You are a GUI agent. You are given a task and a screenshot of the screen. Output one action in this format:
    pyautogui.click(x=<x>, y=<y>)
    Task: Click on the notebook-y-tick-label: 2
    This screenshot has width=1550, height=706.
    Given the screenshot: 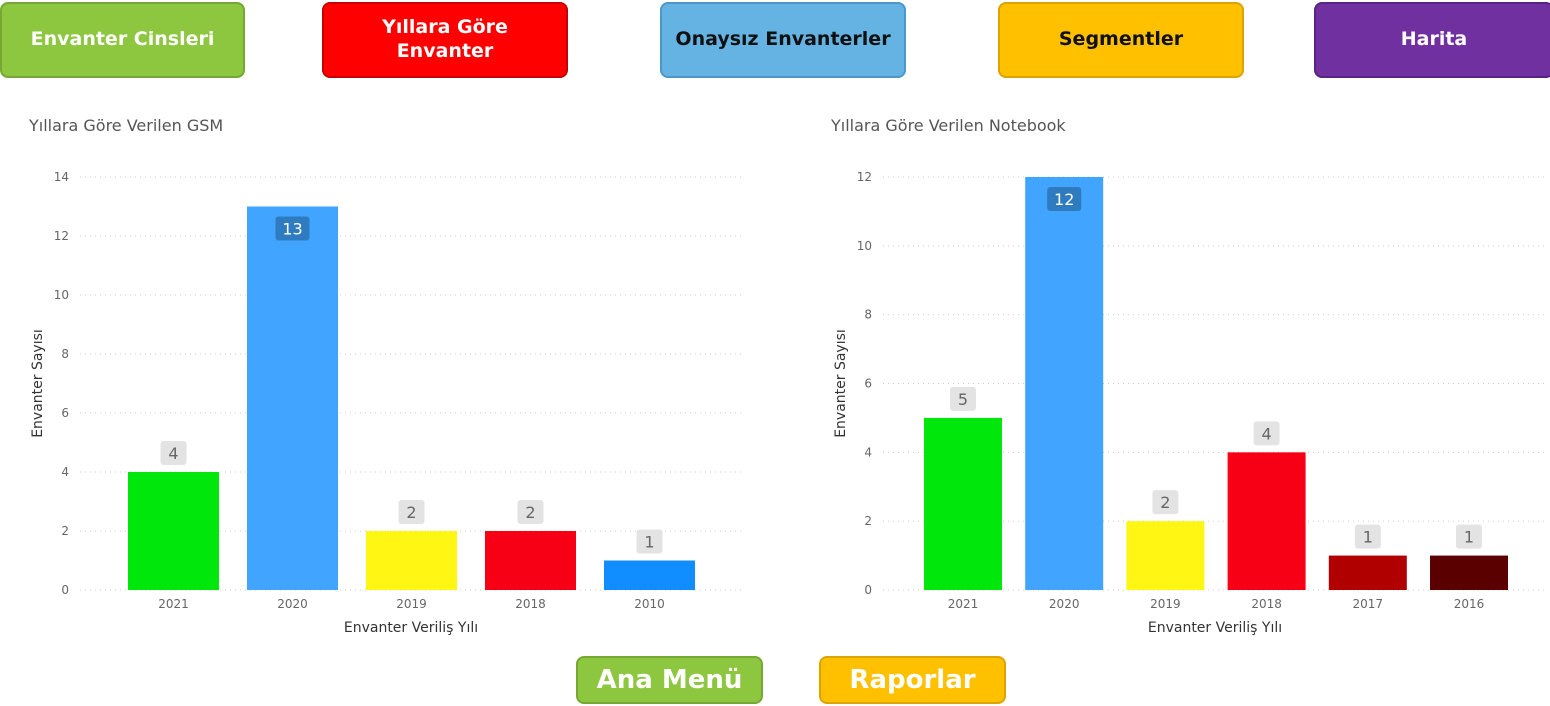 What is the action you would take?
    pyautogui.click(x=868, y=521)
    